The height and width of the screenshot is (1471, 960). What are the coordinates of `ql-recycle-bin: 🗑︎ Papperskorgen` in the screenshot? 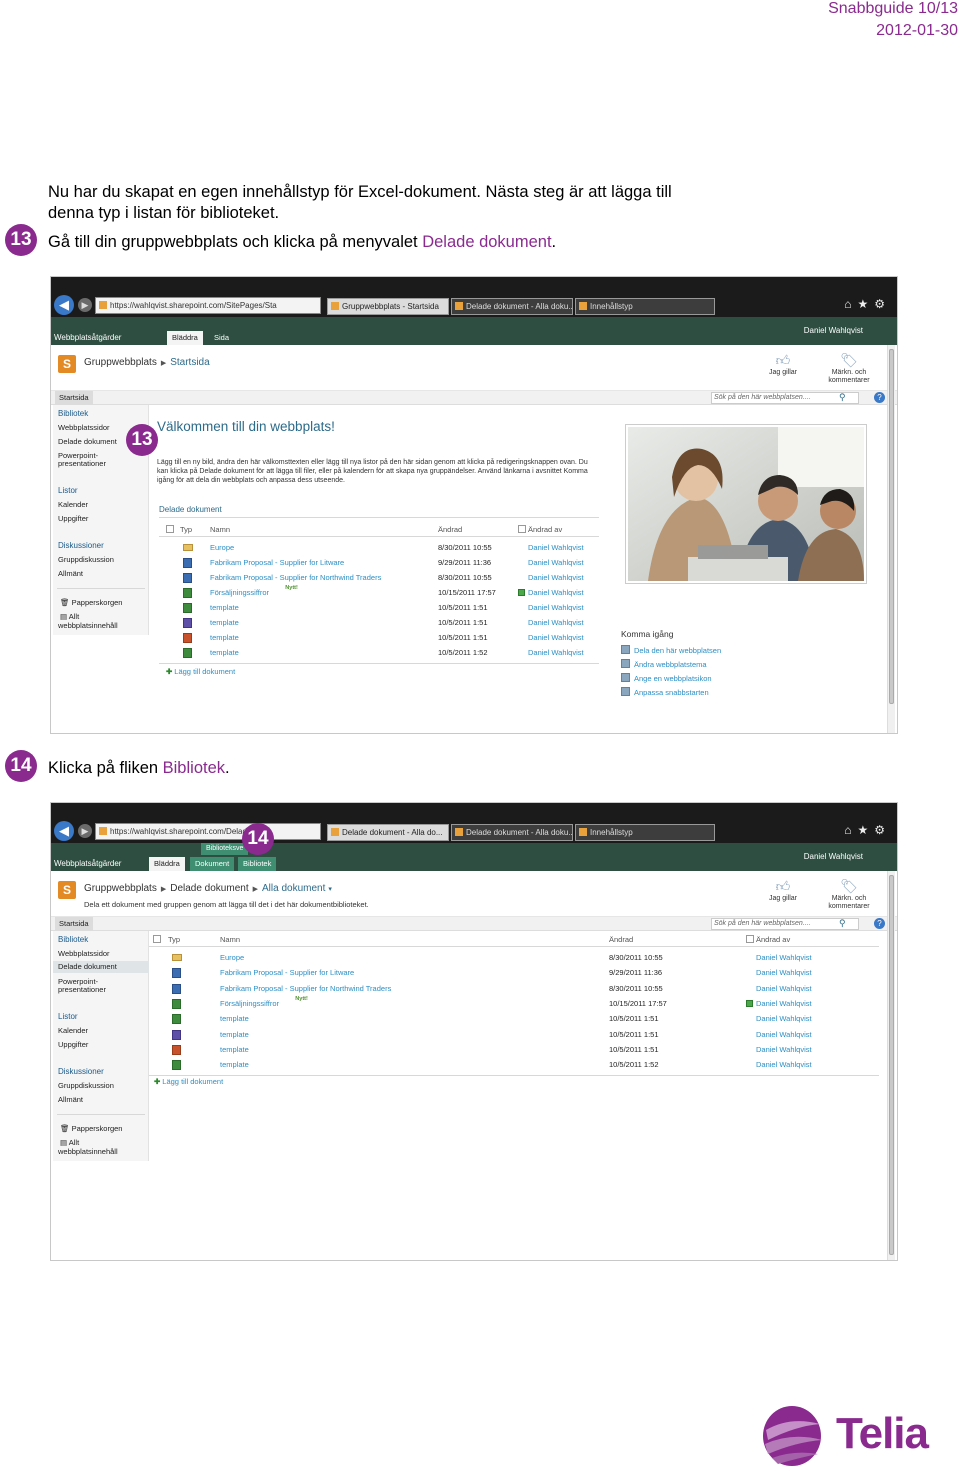 It's located at (91, 1128).